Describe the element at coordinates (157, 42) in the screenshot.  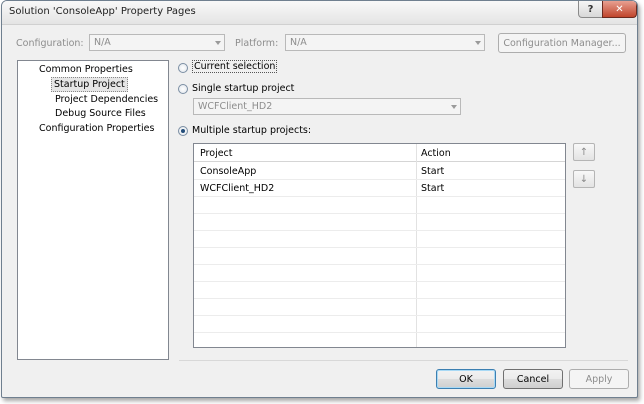
I see `configuration-dropdown: N/A` at that location.